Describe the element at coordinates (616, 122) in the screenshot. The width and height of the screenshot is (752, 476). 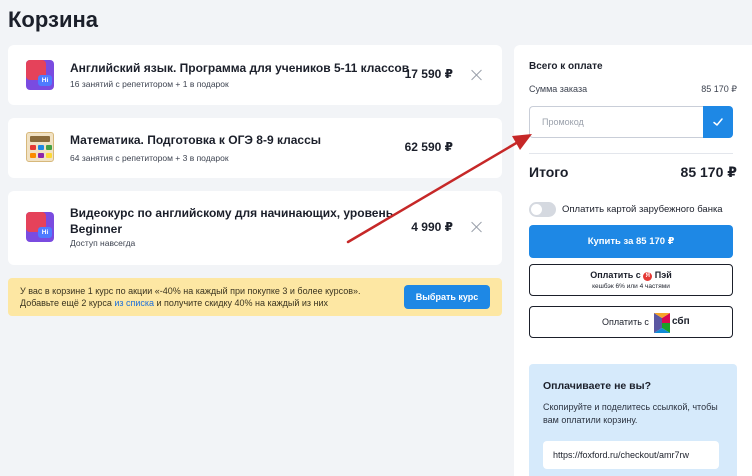
I see `promo-code-input` at that location.